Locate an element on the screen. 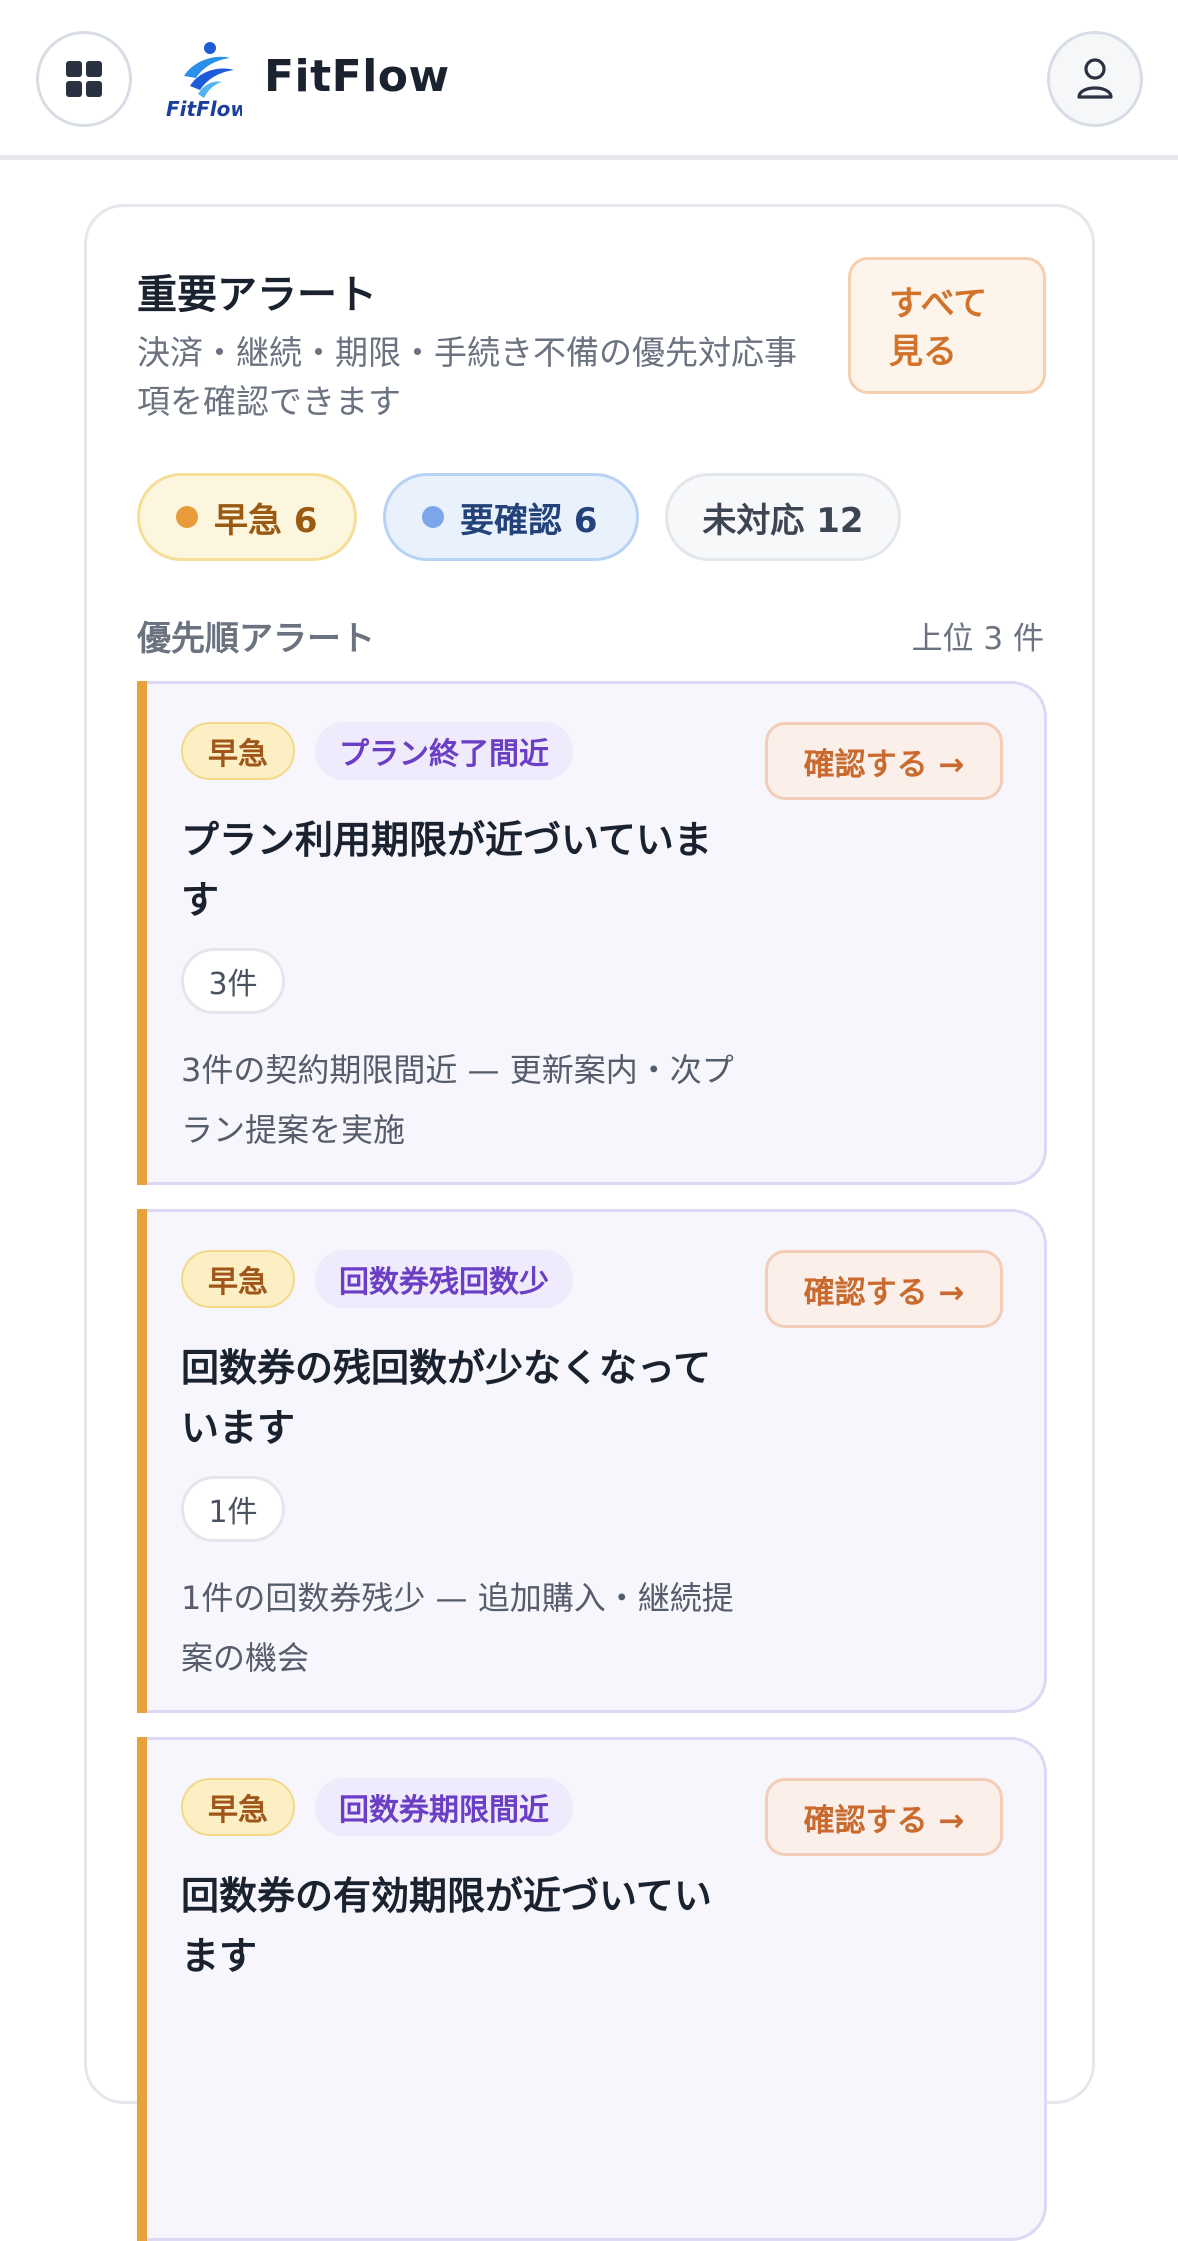 The image size is (1178, 2241). user-icon is located at coordinates (1095, 78).